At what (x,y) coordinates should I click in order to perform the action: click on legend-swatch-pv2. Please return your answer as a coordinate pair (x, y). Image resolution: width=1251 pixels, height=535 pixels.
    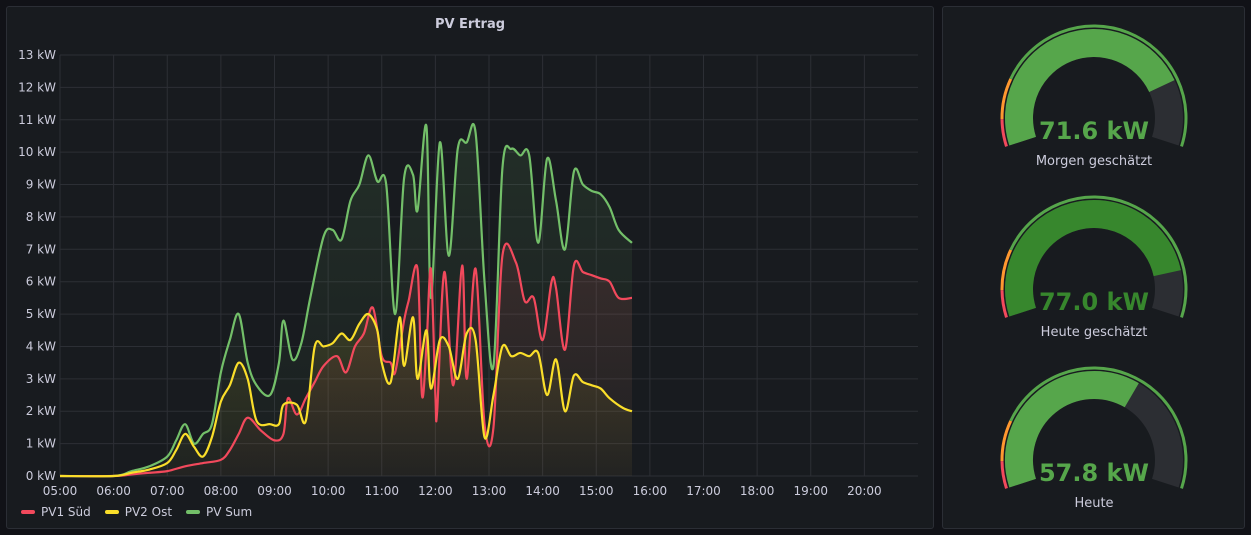
    Looking at the image, I should click on (111, 512).